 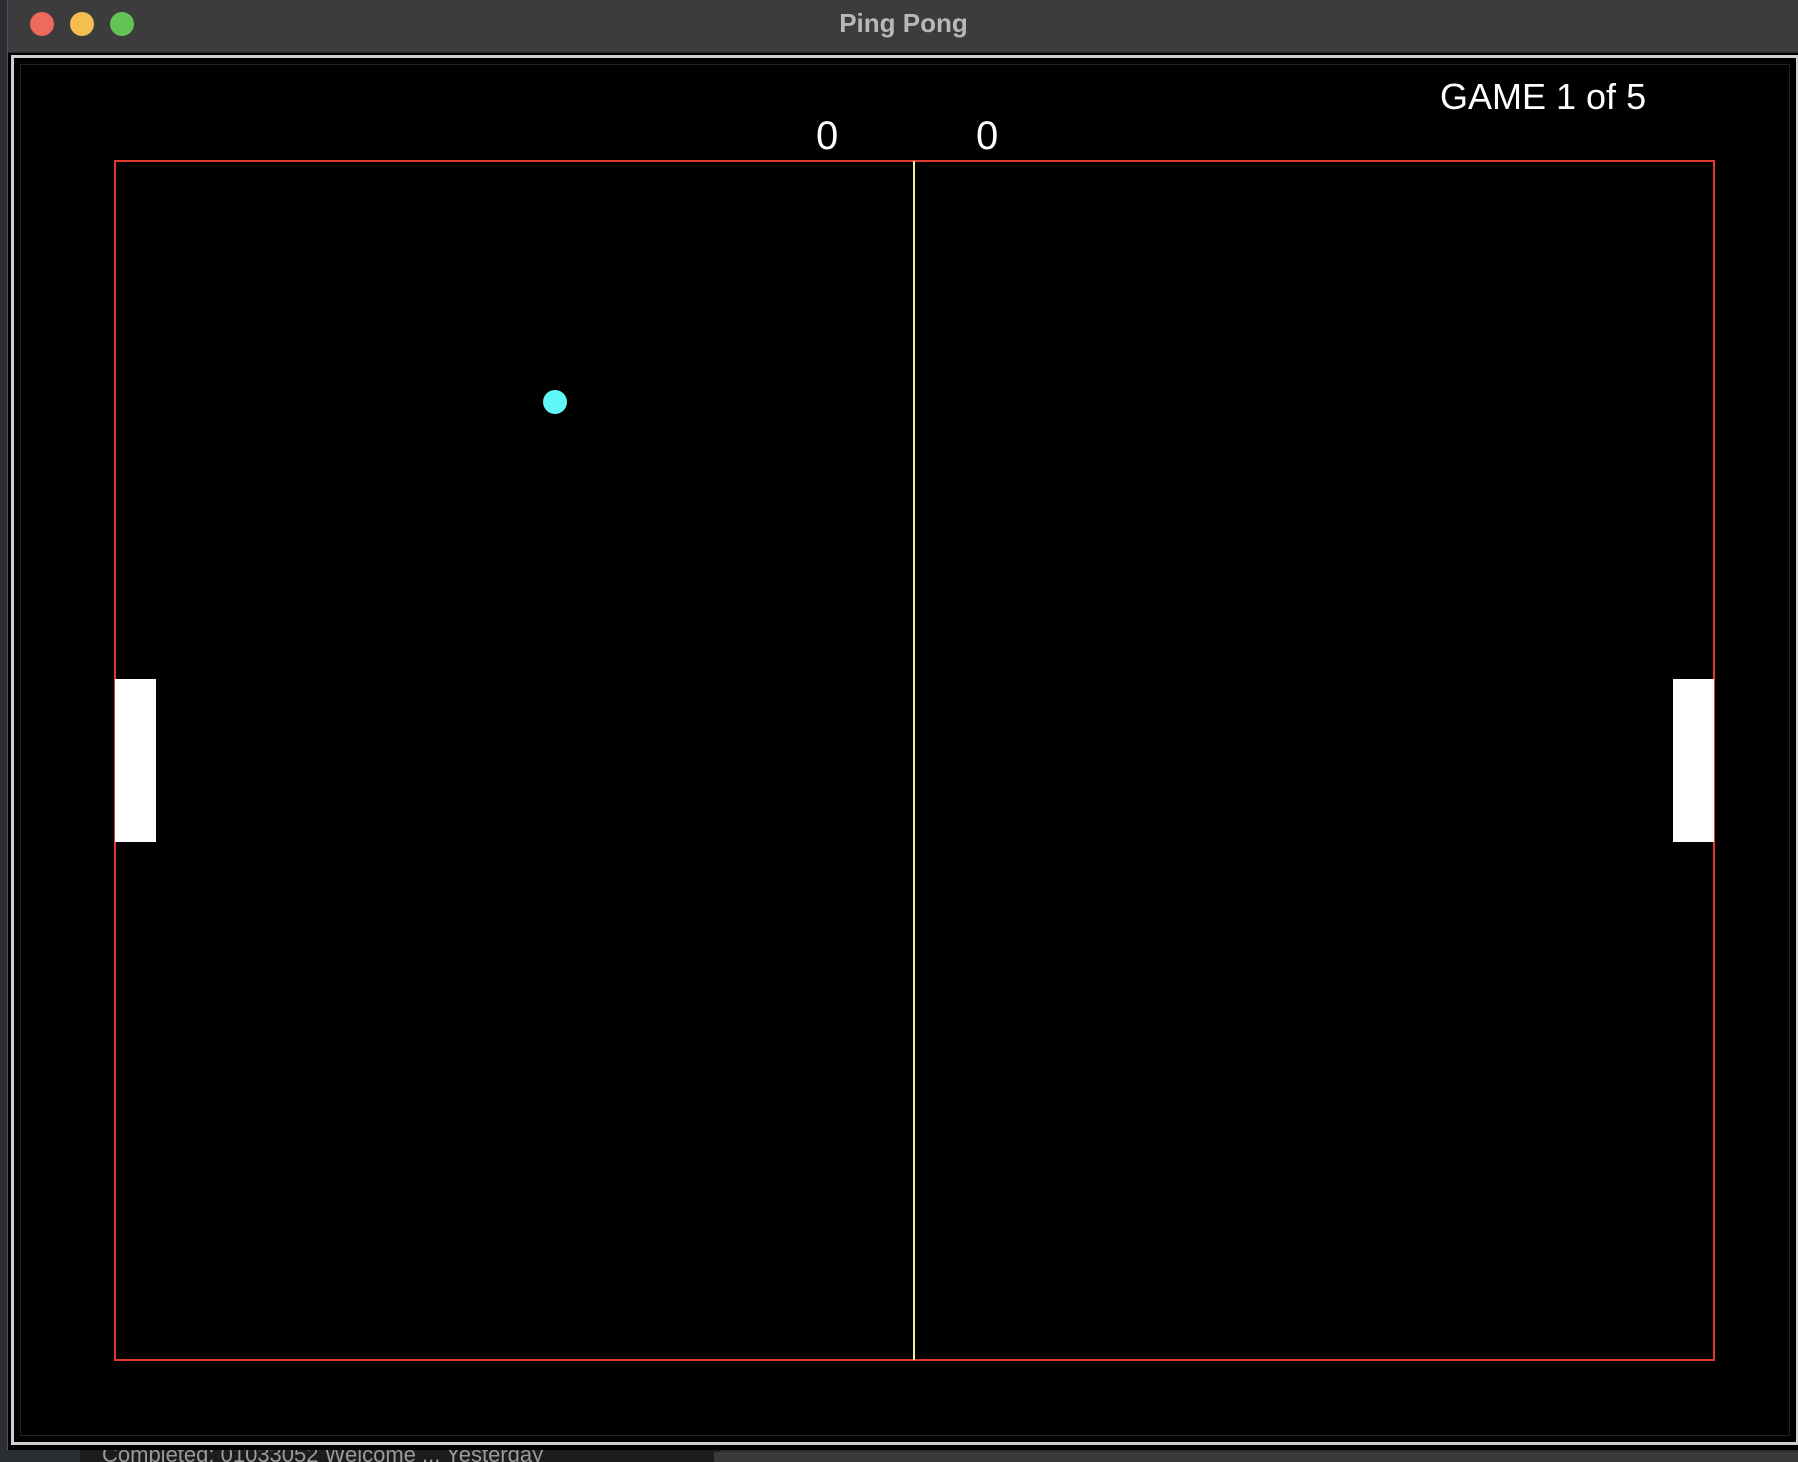 I want to click on game-counter: GAME 1 of 5, so click(x=1543, y=96).